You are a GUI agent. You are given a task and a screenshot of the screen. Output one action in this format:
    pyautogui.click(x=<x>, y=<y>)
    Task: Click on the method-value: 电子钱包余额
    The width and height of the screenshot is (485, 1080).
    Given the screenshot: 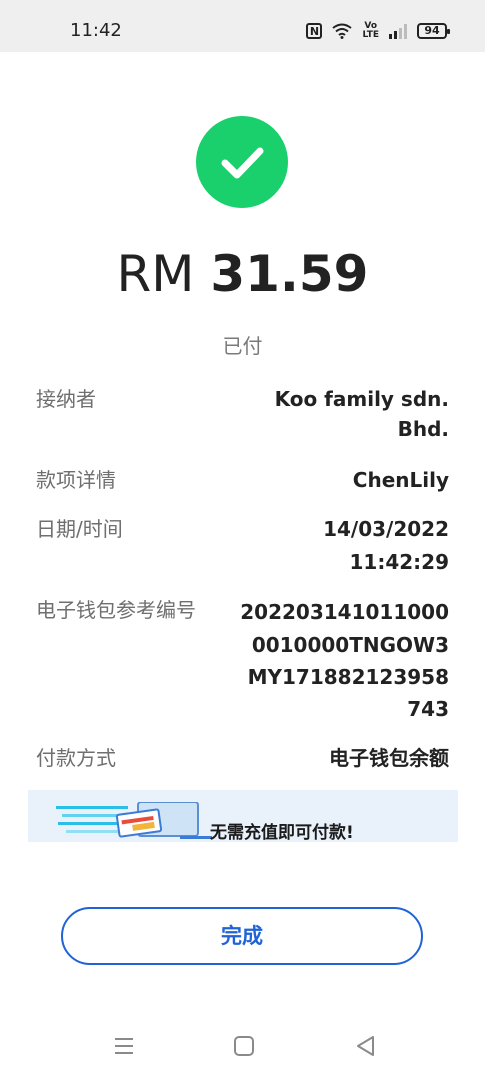 What is the action you would take?
    pyautogui.click(x=389, y=758)
    